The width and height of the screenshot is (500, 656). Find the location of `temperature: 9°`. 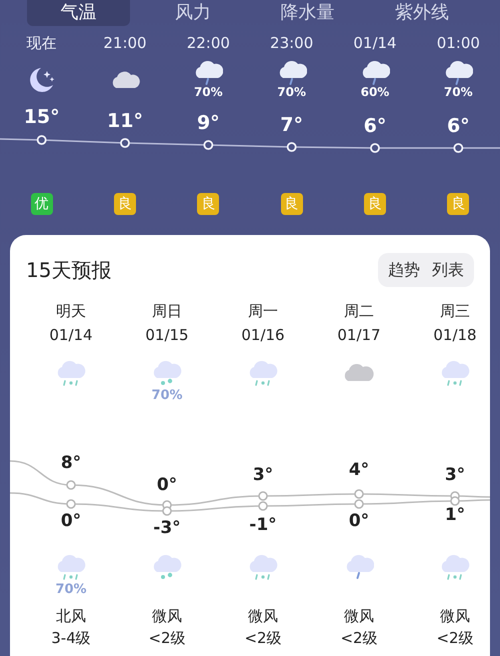

temperature: 9° is located at coordinates (208, 124).